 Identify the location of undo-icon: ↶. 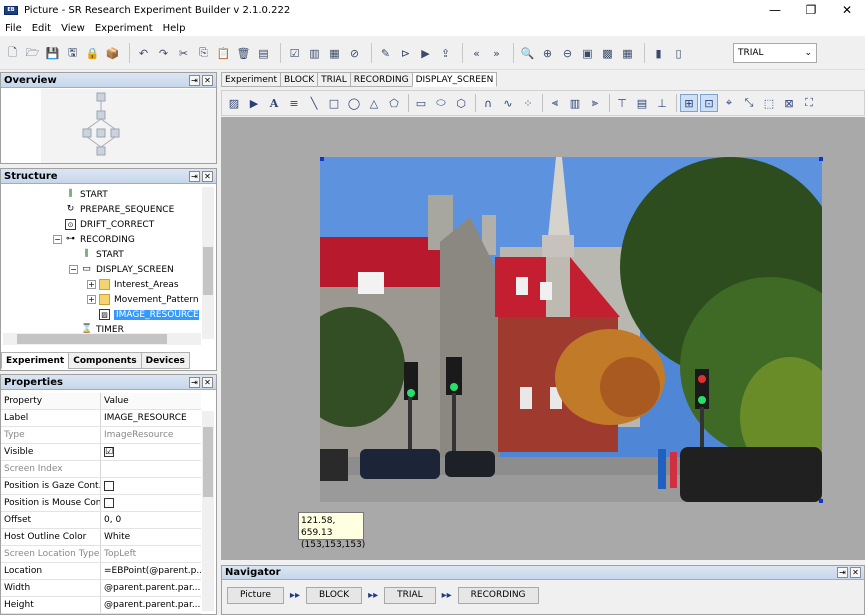
(143, 53).